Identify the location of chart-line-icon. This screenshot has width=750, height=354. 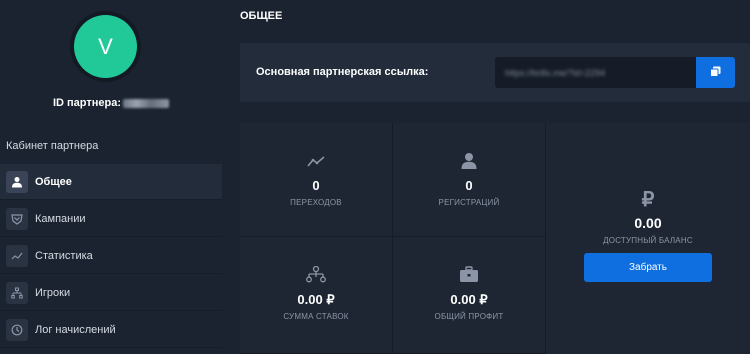
(17, 255).